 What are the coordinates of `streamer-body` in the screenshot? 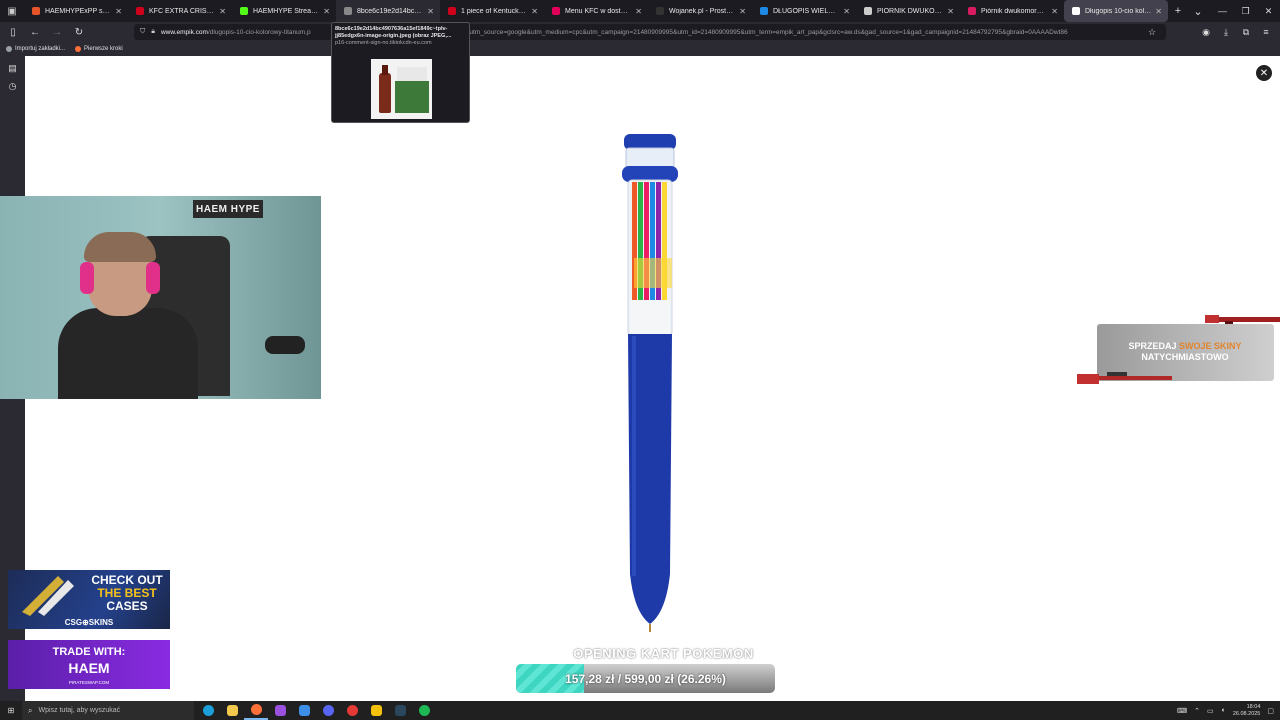 It's located at (128, 353).